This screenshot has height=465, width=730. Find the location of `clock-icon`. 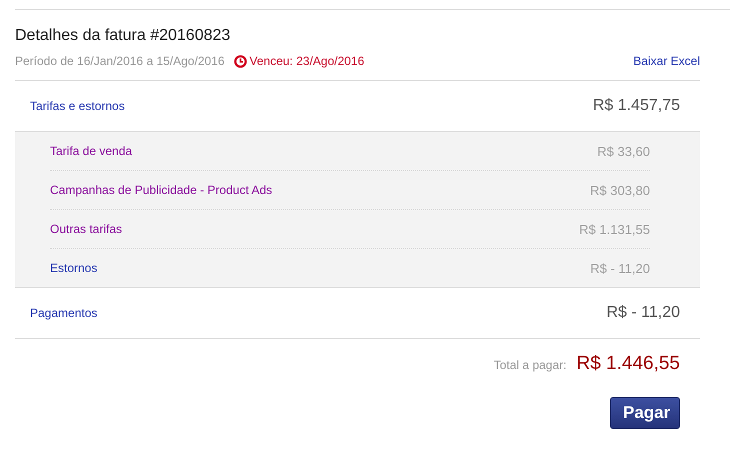

clock-icon is located at coordinates (240, 61).